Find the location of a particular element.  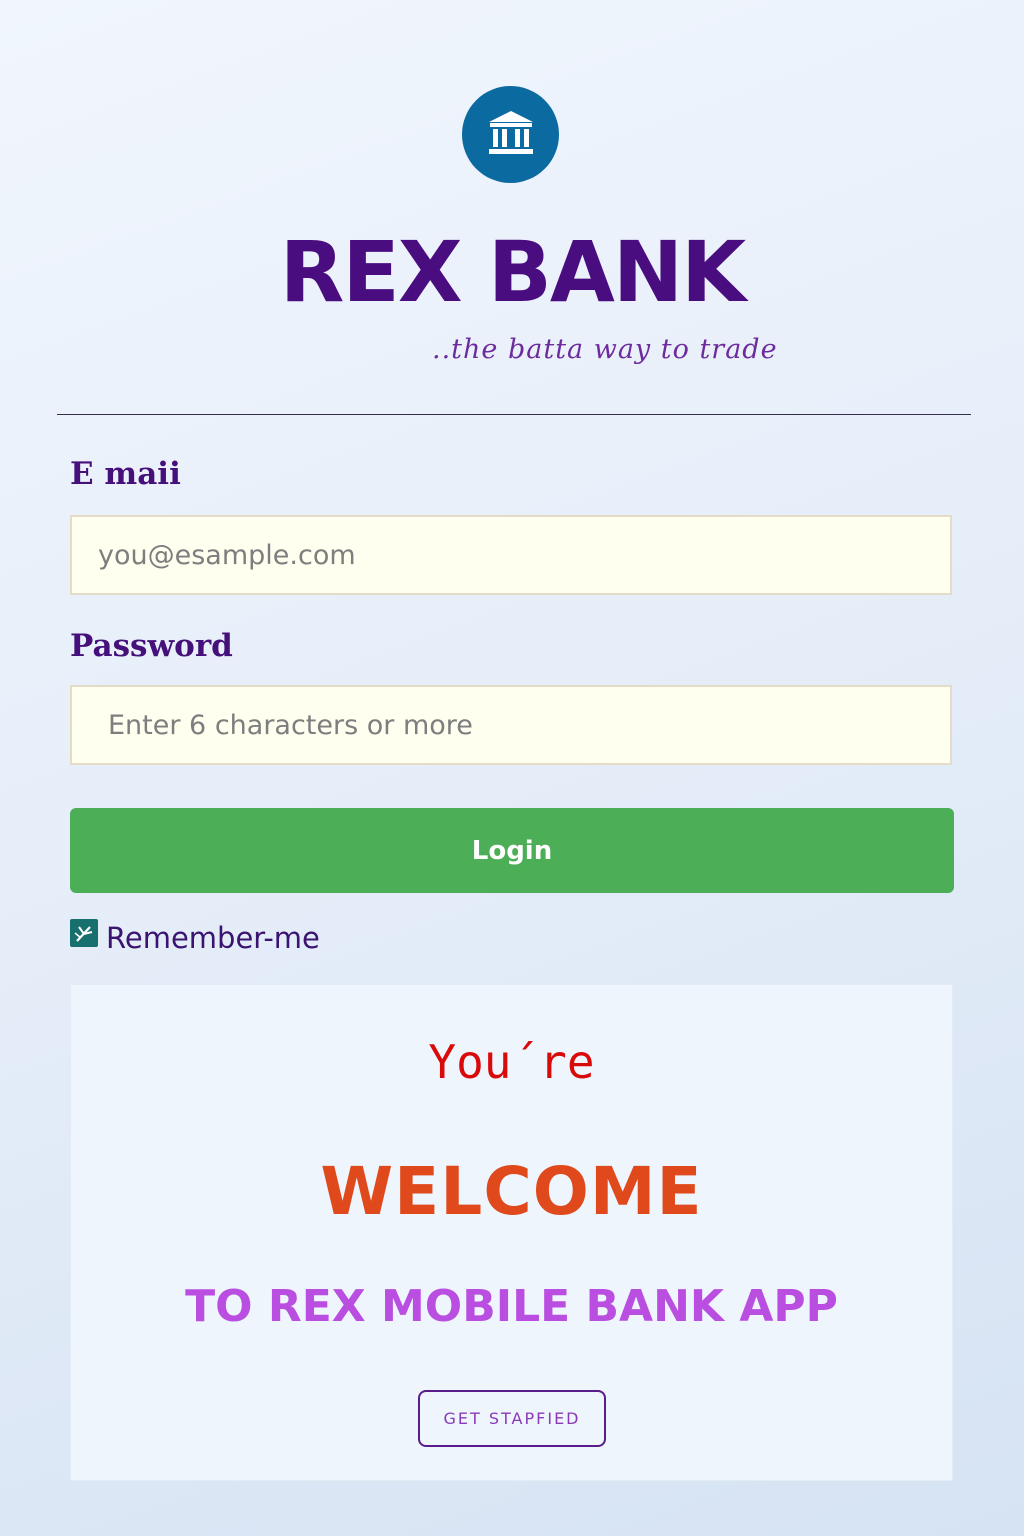

welcome-subheading: TO REX MOBILE BANK APP is located at coordinates (511, 1306).